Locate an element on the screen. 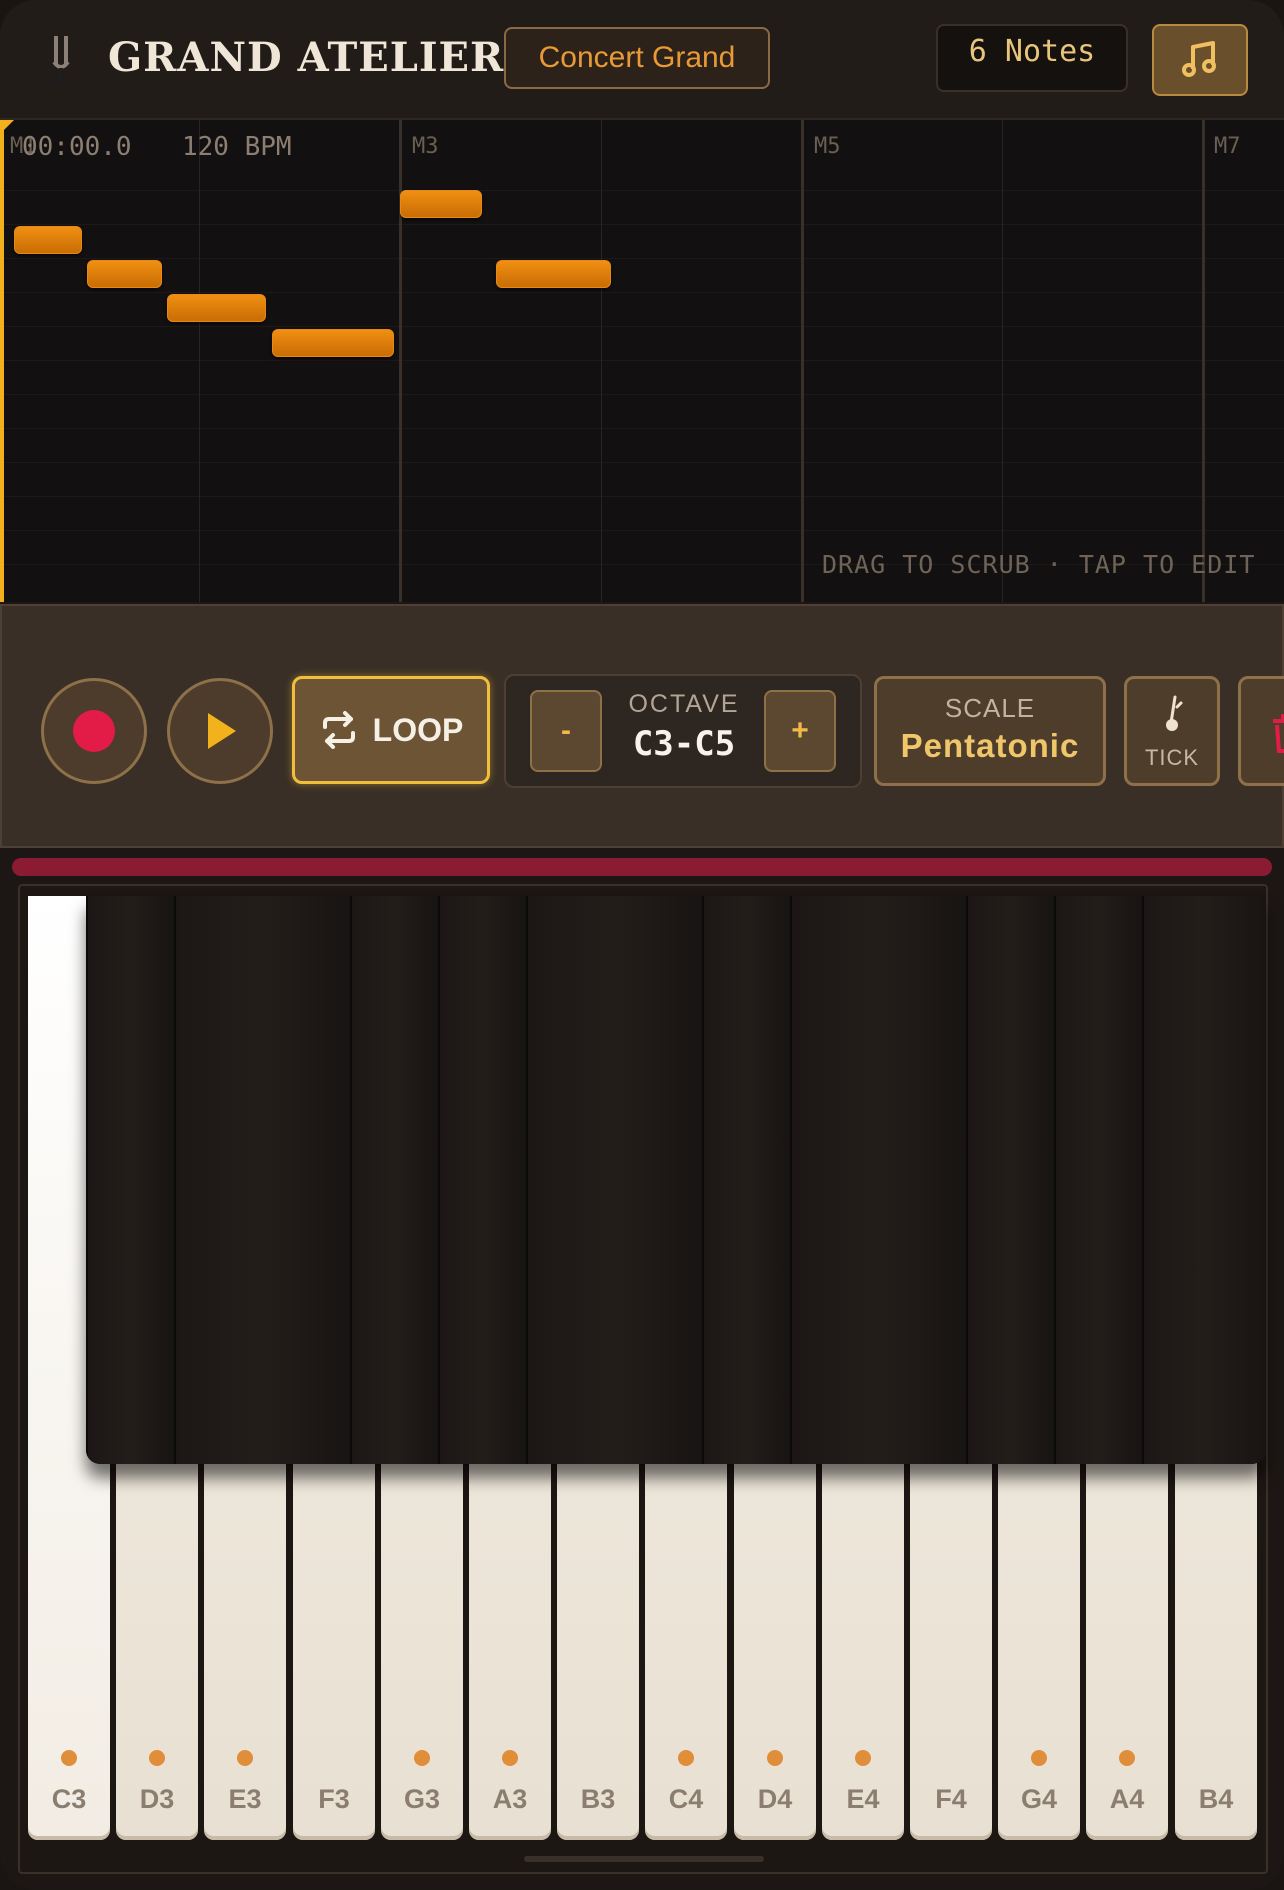 Image resolution: width=1284 pixels, height=1890 pixels. loop-label: LOOP is located at coordinates (418, 729).